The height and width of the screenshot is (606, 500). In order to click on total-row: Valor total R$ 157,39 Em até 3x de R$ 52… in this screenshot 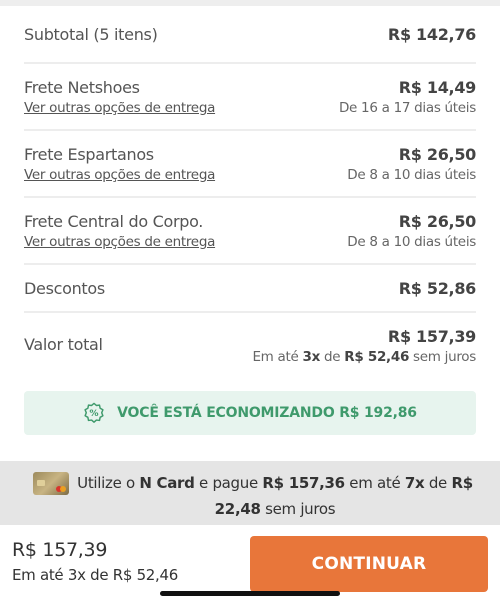, I will do `click(250, 344)`.